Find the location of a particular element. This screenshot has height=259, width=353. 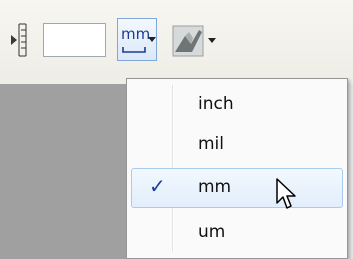

menu-item-label: mm is located at coordinates (215, 187).